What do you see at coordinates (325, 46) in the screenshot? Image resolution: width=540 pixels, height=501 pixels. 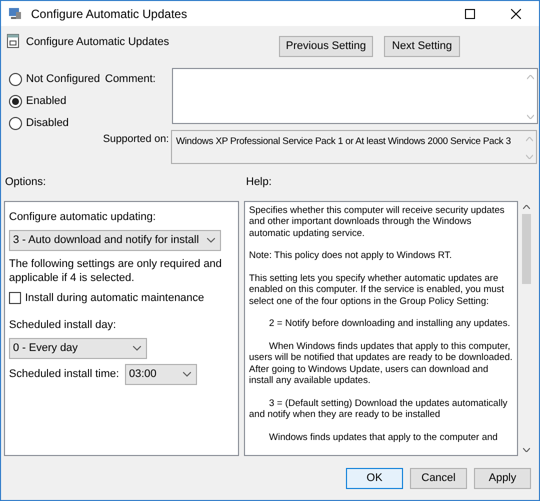 I see `nav-button: Previous Setting` at bounding box center [325, 46].